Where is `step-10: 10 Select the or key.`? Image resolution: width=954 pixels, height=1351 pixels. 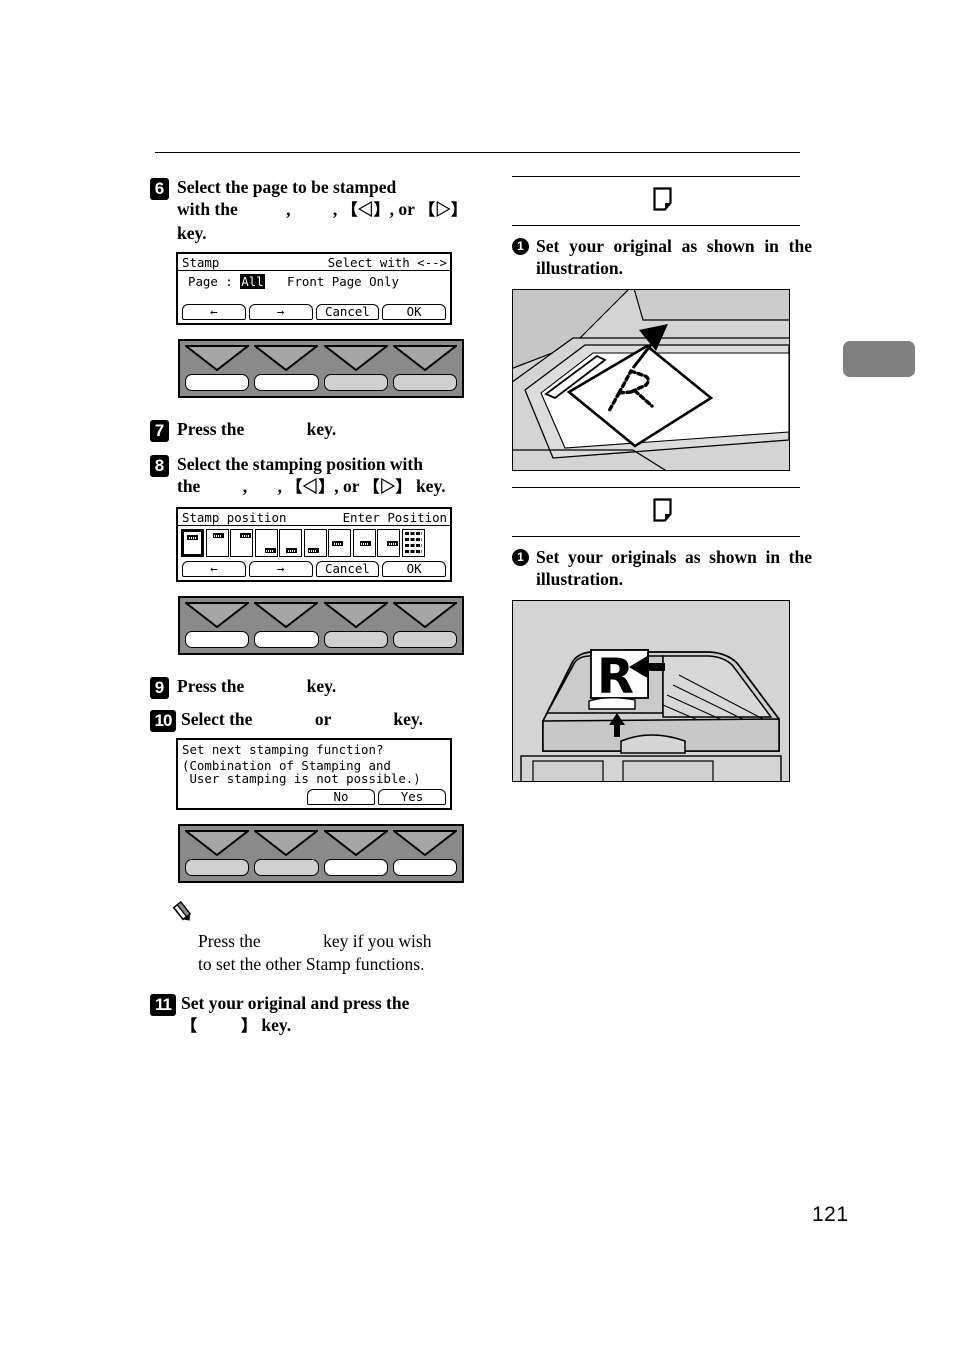
step-10: 10 Select the or key. is located at coordinates (311, 720).